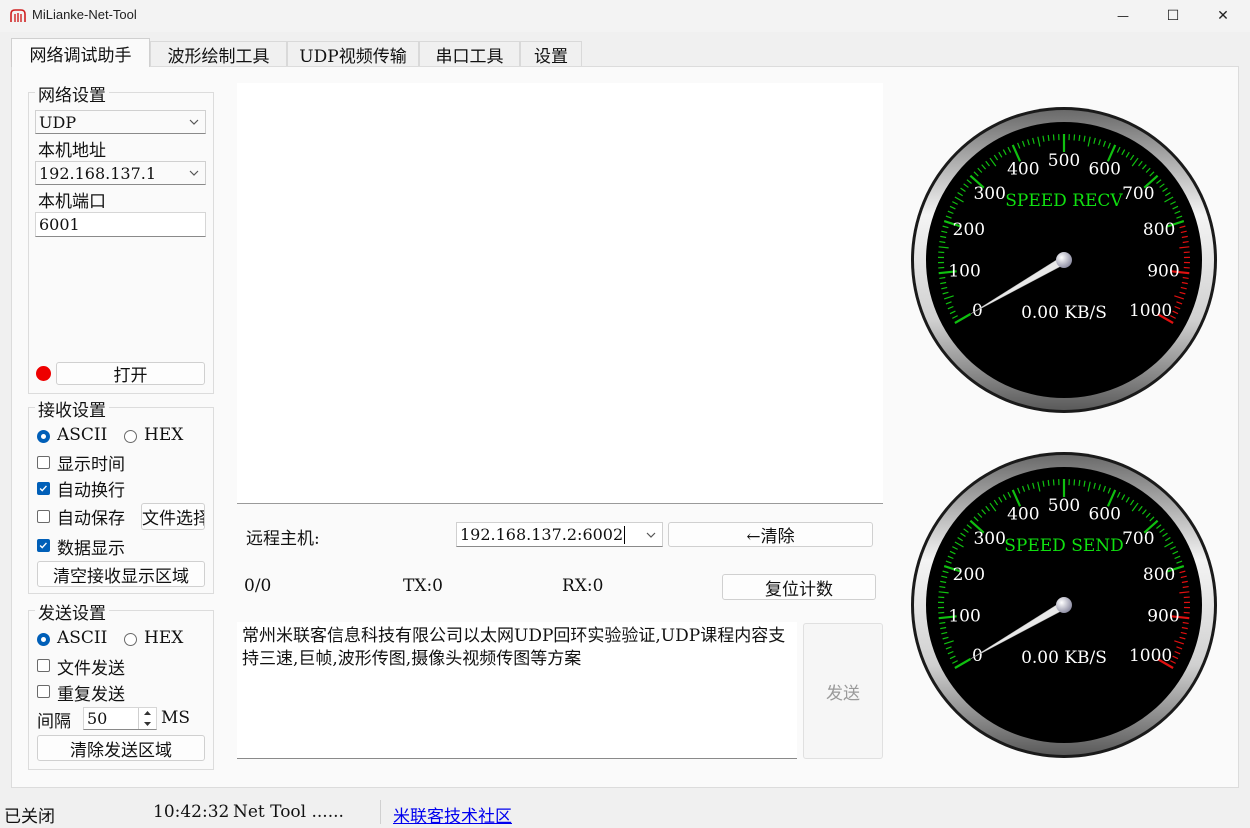 This screenshot has height=828, width=1250. Describe the element at coordinates (799, 587) in the screenshot. I see `reset-counter-button: 复位计数` at that location.